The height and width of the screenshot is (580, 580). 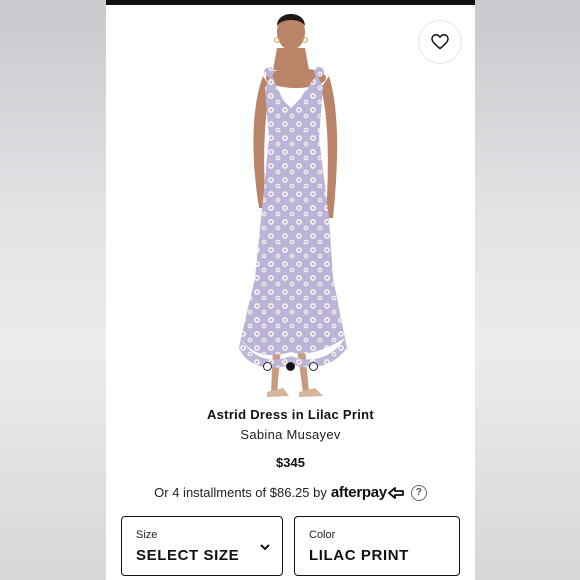 I want to click on color-select: Color LILAC PRINT, so click(x=377, y=546).